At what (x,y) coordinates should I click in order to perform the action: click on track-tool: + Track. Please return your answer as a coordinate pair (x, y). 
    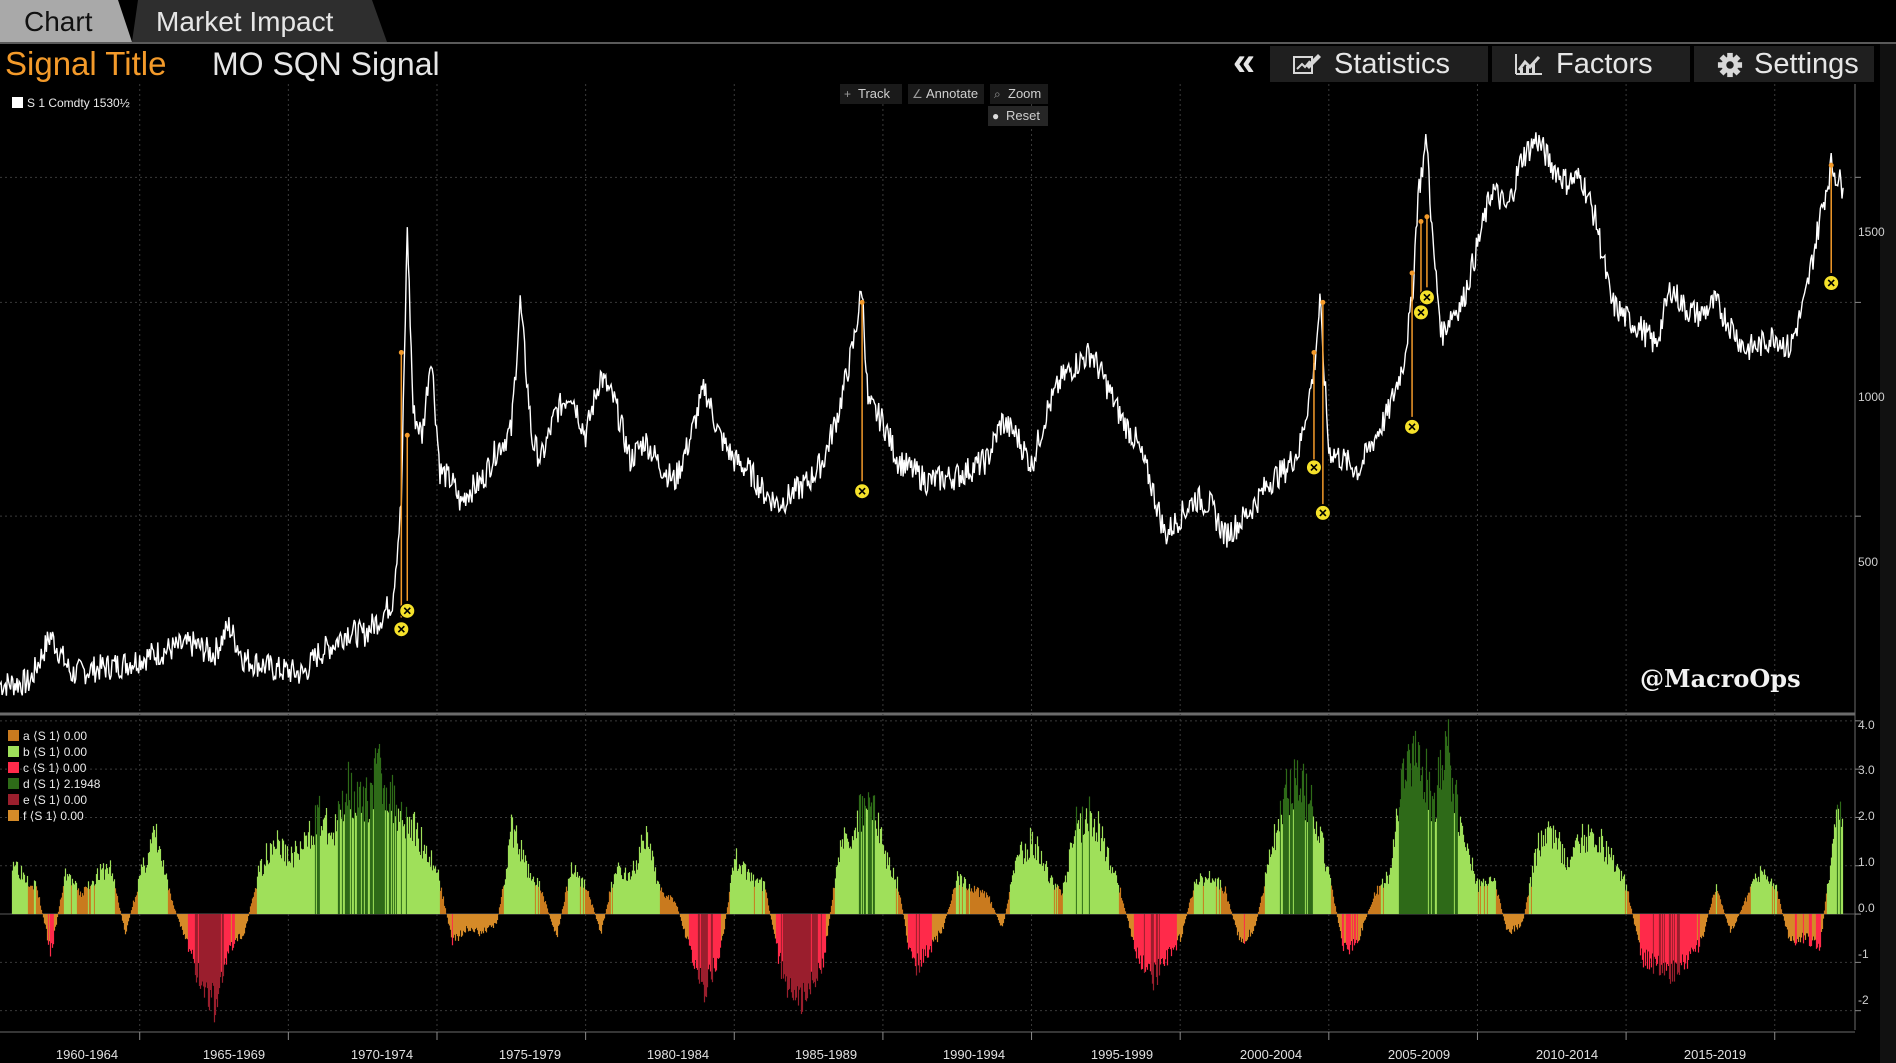
    Looking at the image, I should click on (871, 94).